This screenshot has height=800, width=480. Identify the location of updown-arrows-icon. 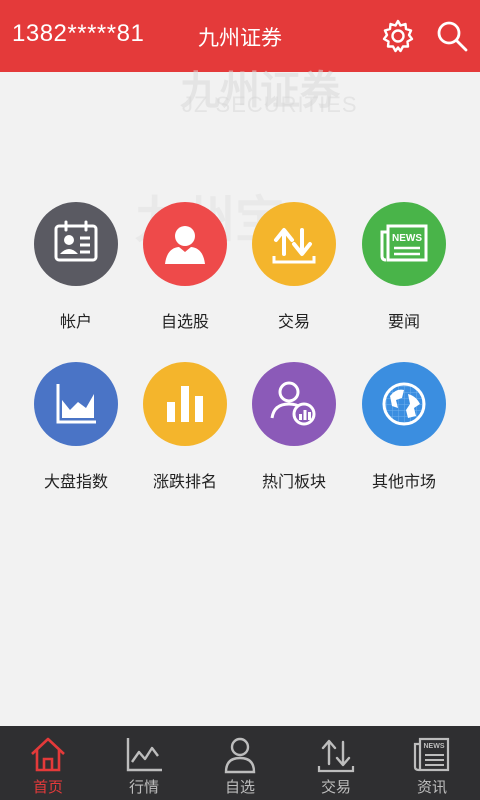
(336, 756).